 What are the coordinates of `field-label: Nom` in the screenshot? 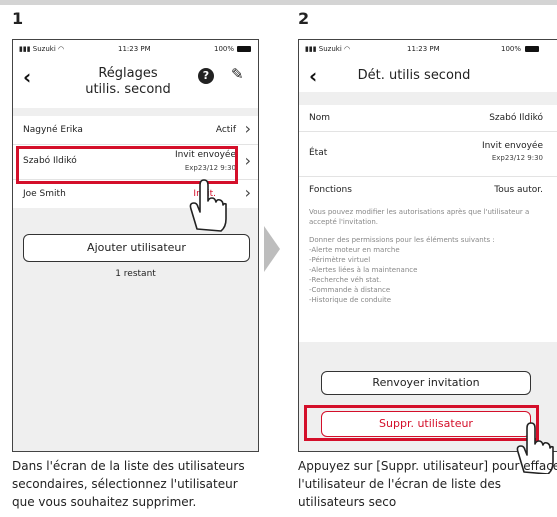 It's located at (320, 118).